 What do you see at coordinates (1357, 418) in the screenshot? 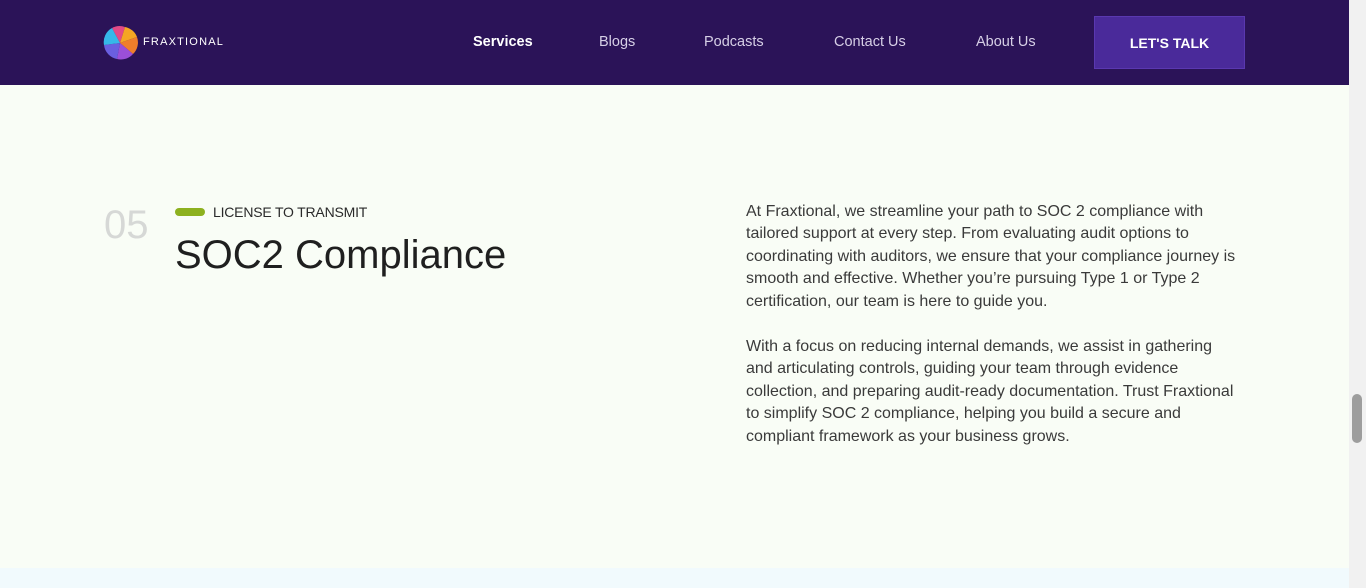
I see `scrollbar-thumb` at bounding box center [1357, 418].